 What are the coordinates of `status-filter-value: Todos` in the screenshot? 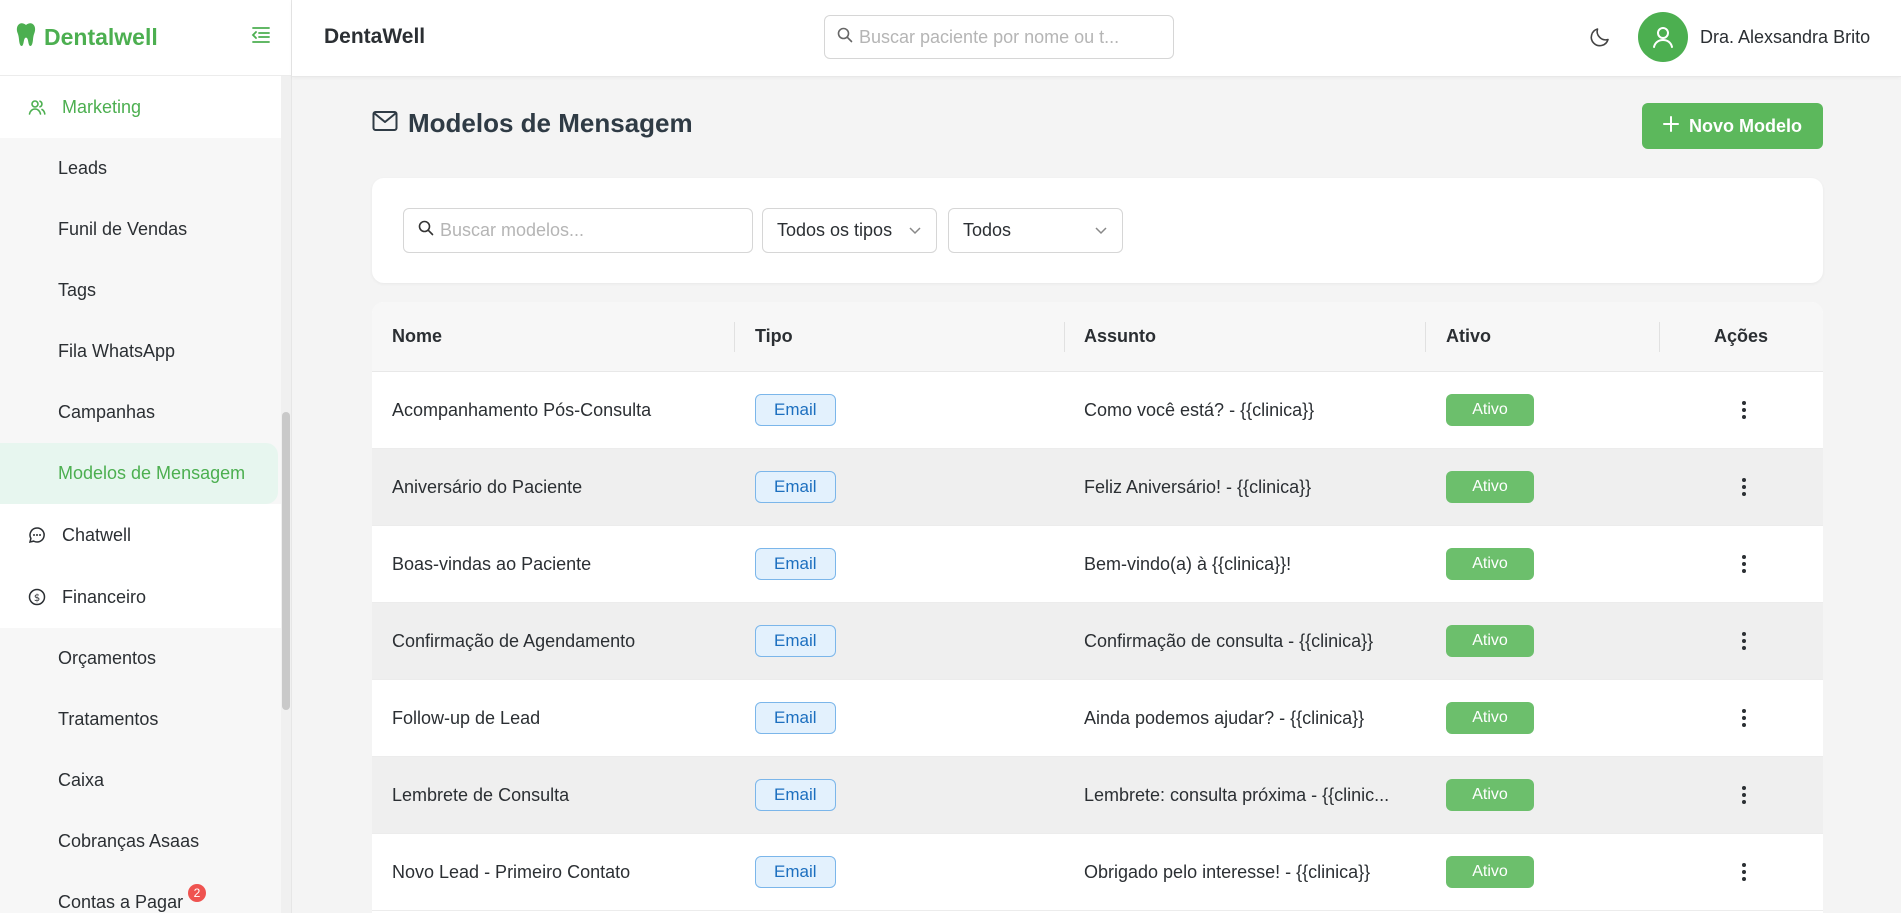 It's located at (987, 230).